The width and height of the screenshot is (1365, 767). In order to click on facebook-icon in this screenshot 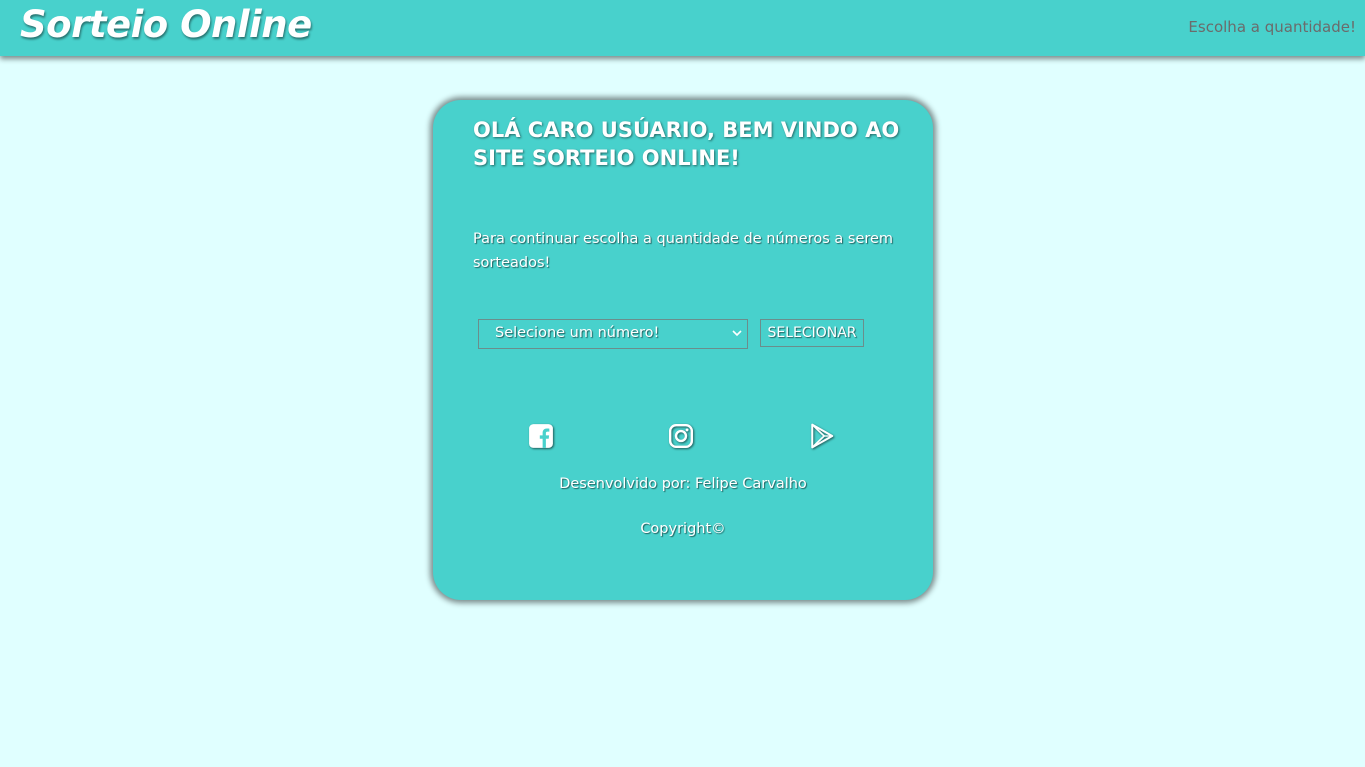, I will do `click(542, 437)`.